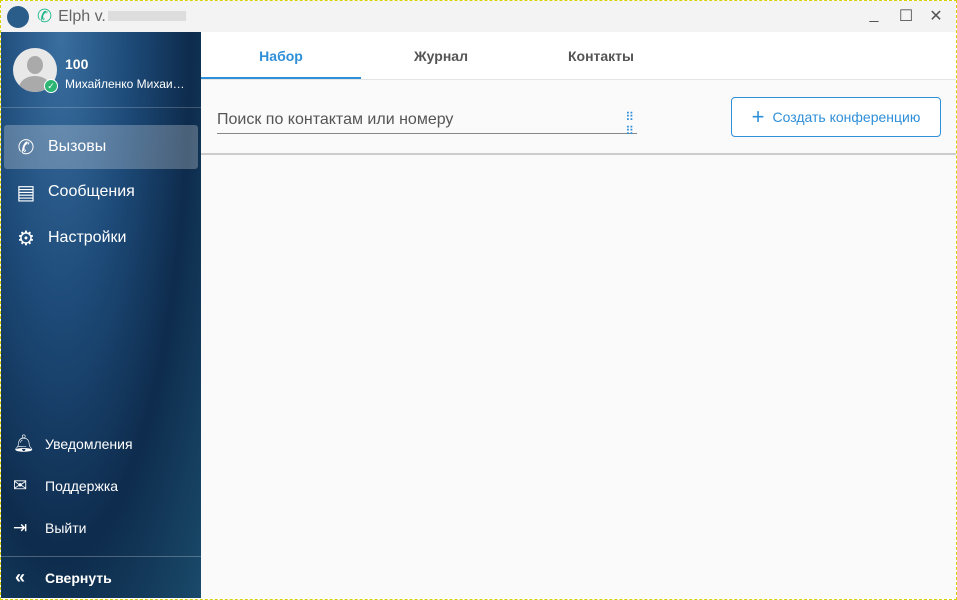 The width and height of the screenshot is (957, 600). I want to click on sip-phone-icon: ✆, so click(45, 16).